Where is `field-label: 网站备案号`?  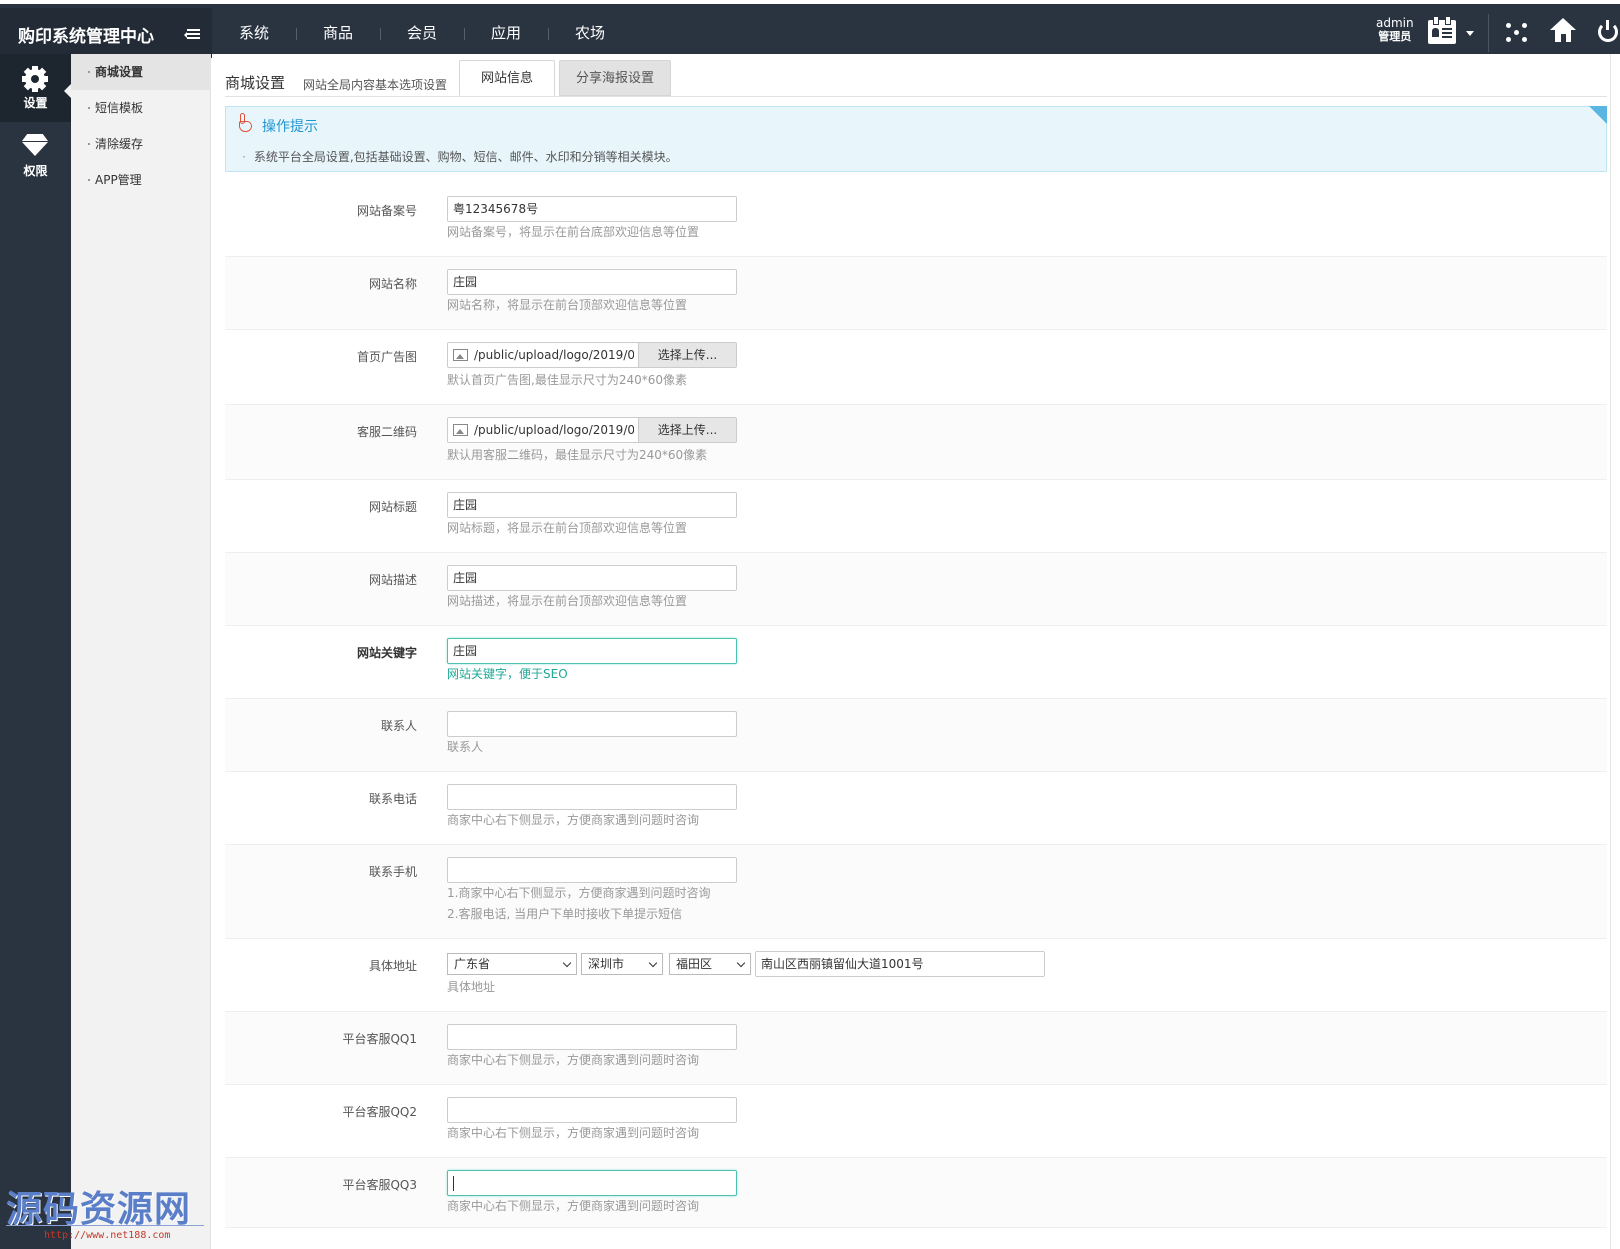
field-label: 网站备案号 is located at coordinates (386, 211).